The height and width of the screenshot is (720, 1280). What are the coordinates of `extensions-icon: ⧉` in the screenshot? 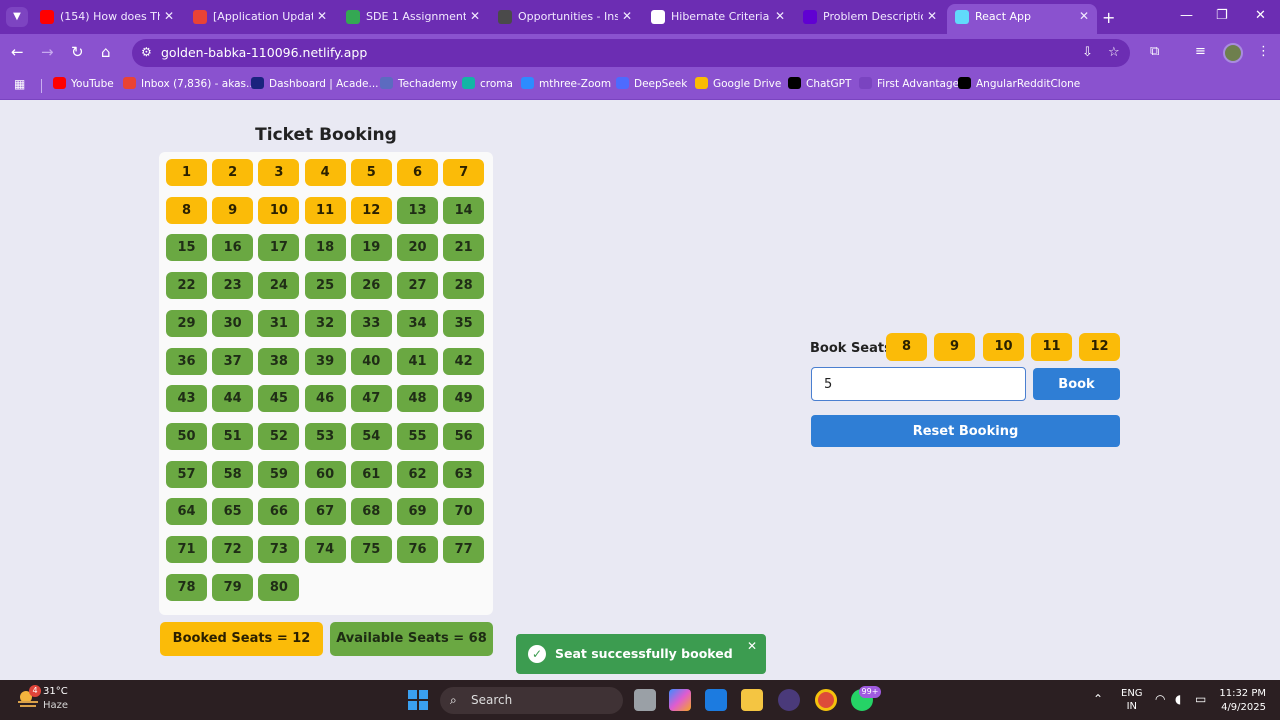 It's located at (1154, 51).